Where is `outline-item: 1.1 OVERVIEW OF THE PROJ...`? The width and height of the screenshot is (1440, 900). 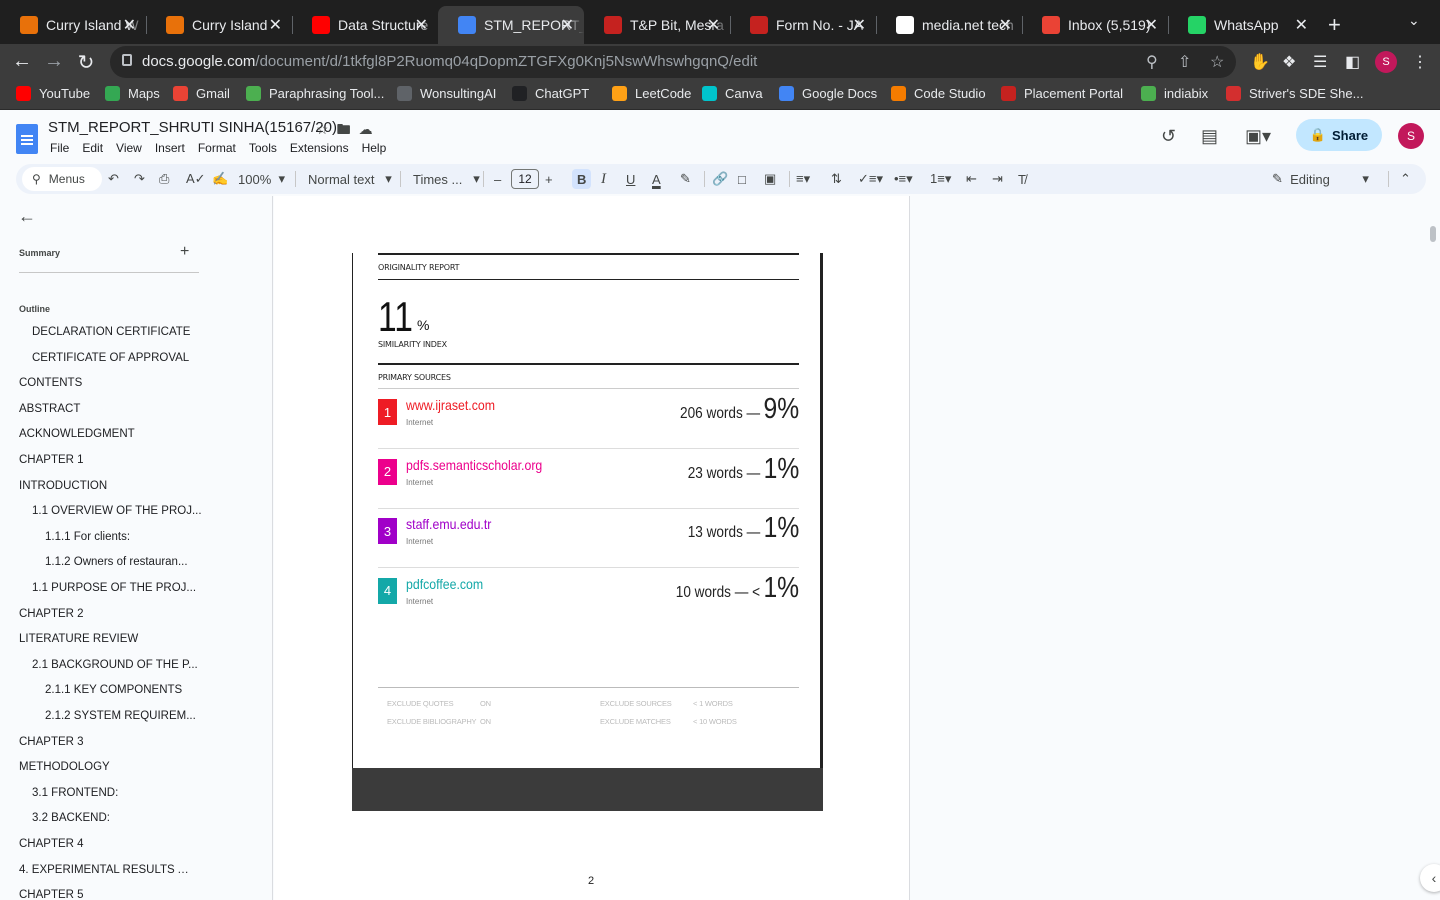
outline-item: 1.1 OVERVIEW OF THE PROJ... is located at coordinates (117, 511).